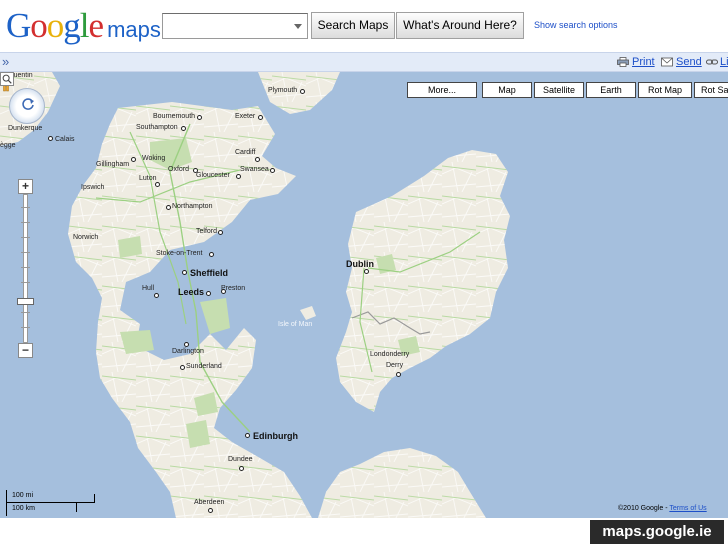 This screenshot has height=546, width=728. I want to click on terms-of-use-link: Terms of Us, so click(687, 508).